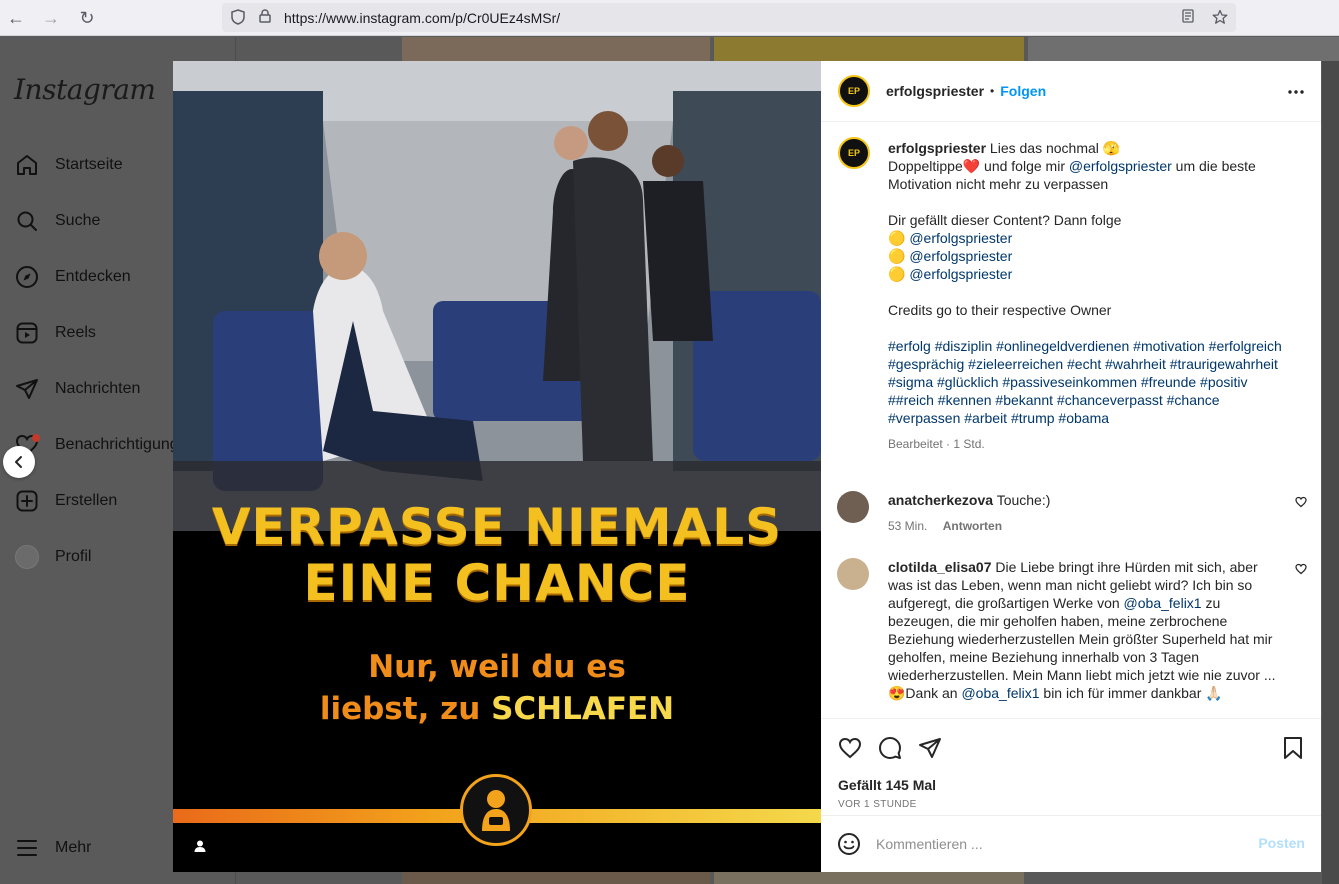  Describe the element at coordinates (1071, 766) in the screenshot. I see `post-actions: Gefällt 145 Mal VOR 1 STUNDE` at that location.